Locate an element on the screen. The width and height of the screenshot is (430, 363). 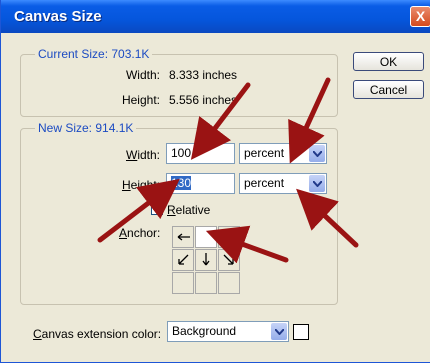
extension-color-select: Background is located at coordinates (228, 331).